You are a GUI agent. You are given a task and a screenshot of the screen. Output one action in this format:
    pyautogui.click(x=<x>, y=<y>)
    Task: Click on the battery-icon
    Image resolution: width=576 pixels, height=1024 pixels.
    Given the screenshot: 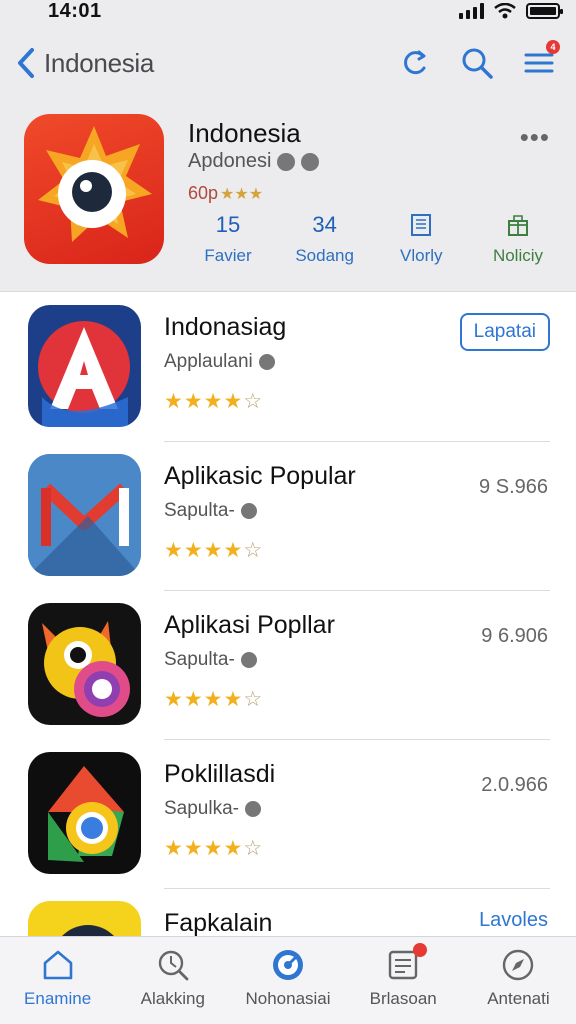 What is the action you would take?
    pyautogui.click(x=544, y=11)
    